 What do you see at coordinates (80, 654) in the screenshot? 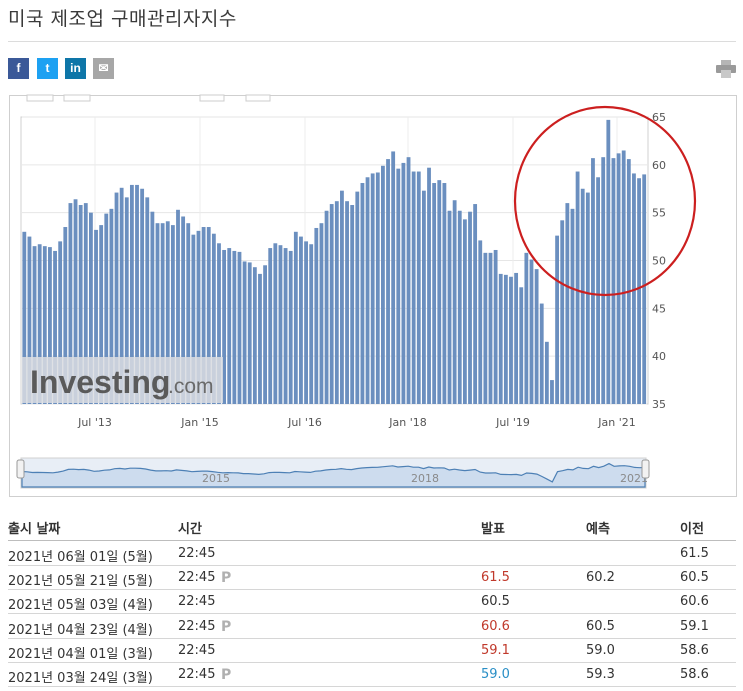
I see `release-date: 2021년 04월 01일 (3월)` at bounding box center [80, 654].